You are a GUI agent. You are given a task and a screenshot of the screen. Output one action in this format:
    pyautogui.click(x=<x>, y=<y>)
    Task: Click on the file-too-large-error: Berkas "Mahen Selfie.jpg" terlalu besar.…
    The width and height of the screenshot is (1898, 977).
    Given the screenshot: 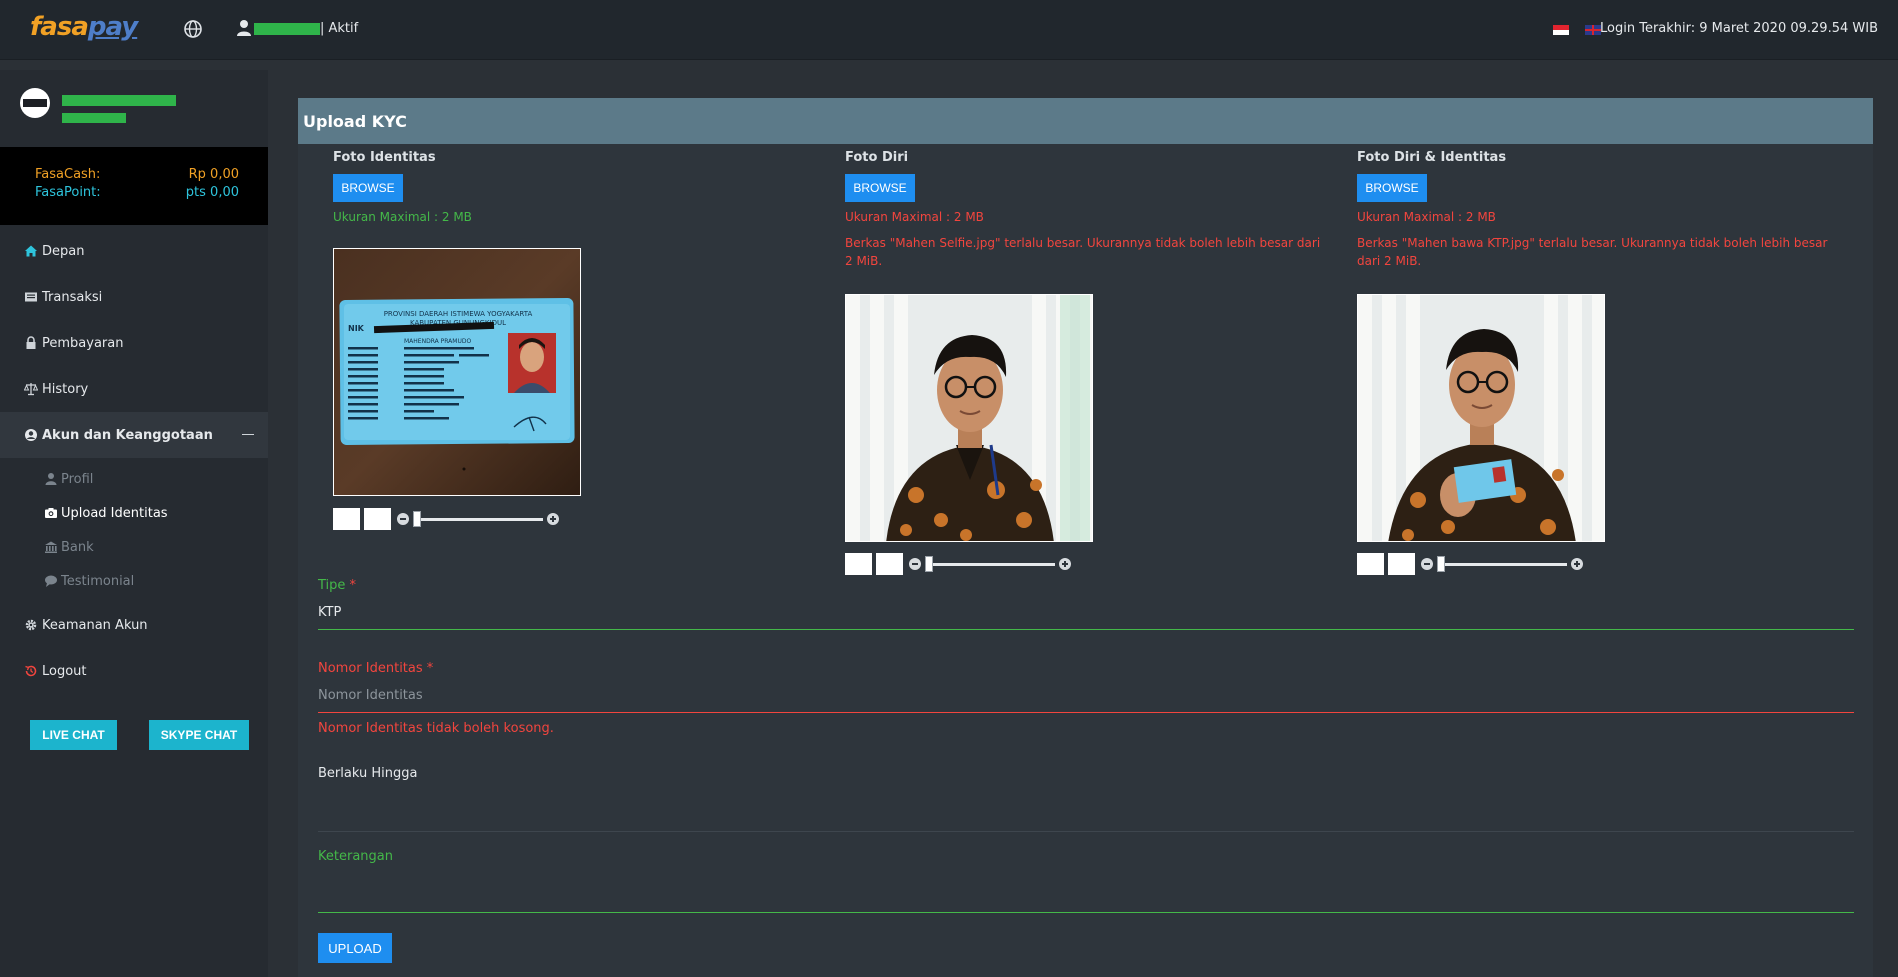 What is the action you would take?
    pyautogui.click(x=1083, y=252)
    